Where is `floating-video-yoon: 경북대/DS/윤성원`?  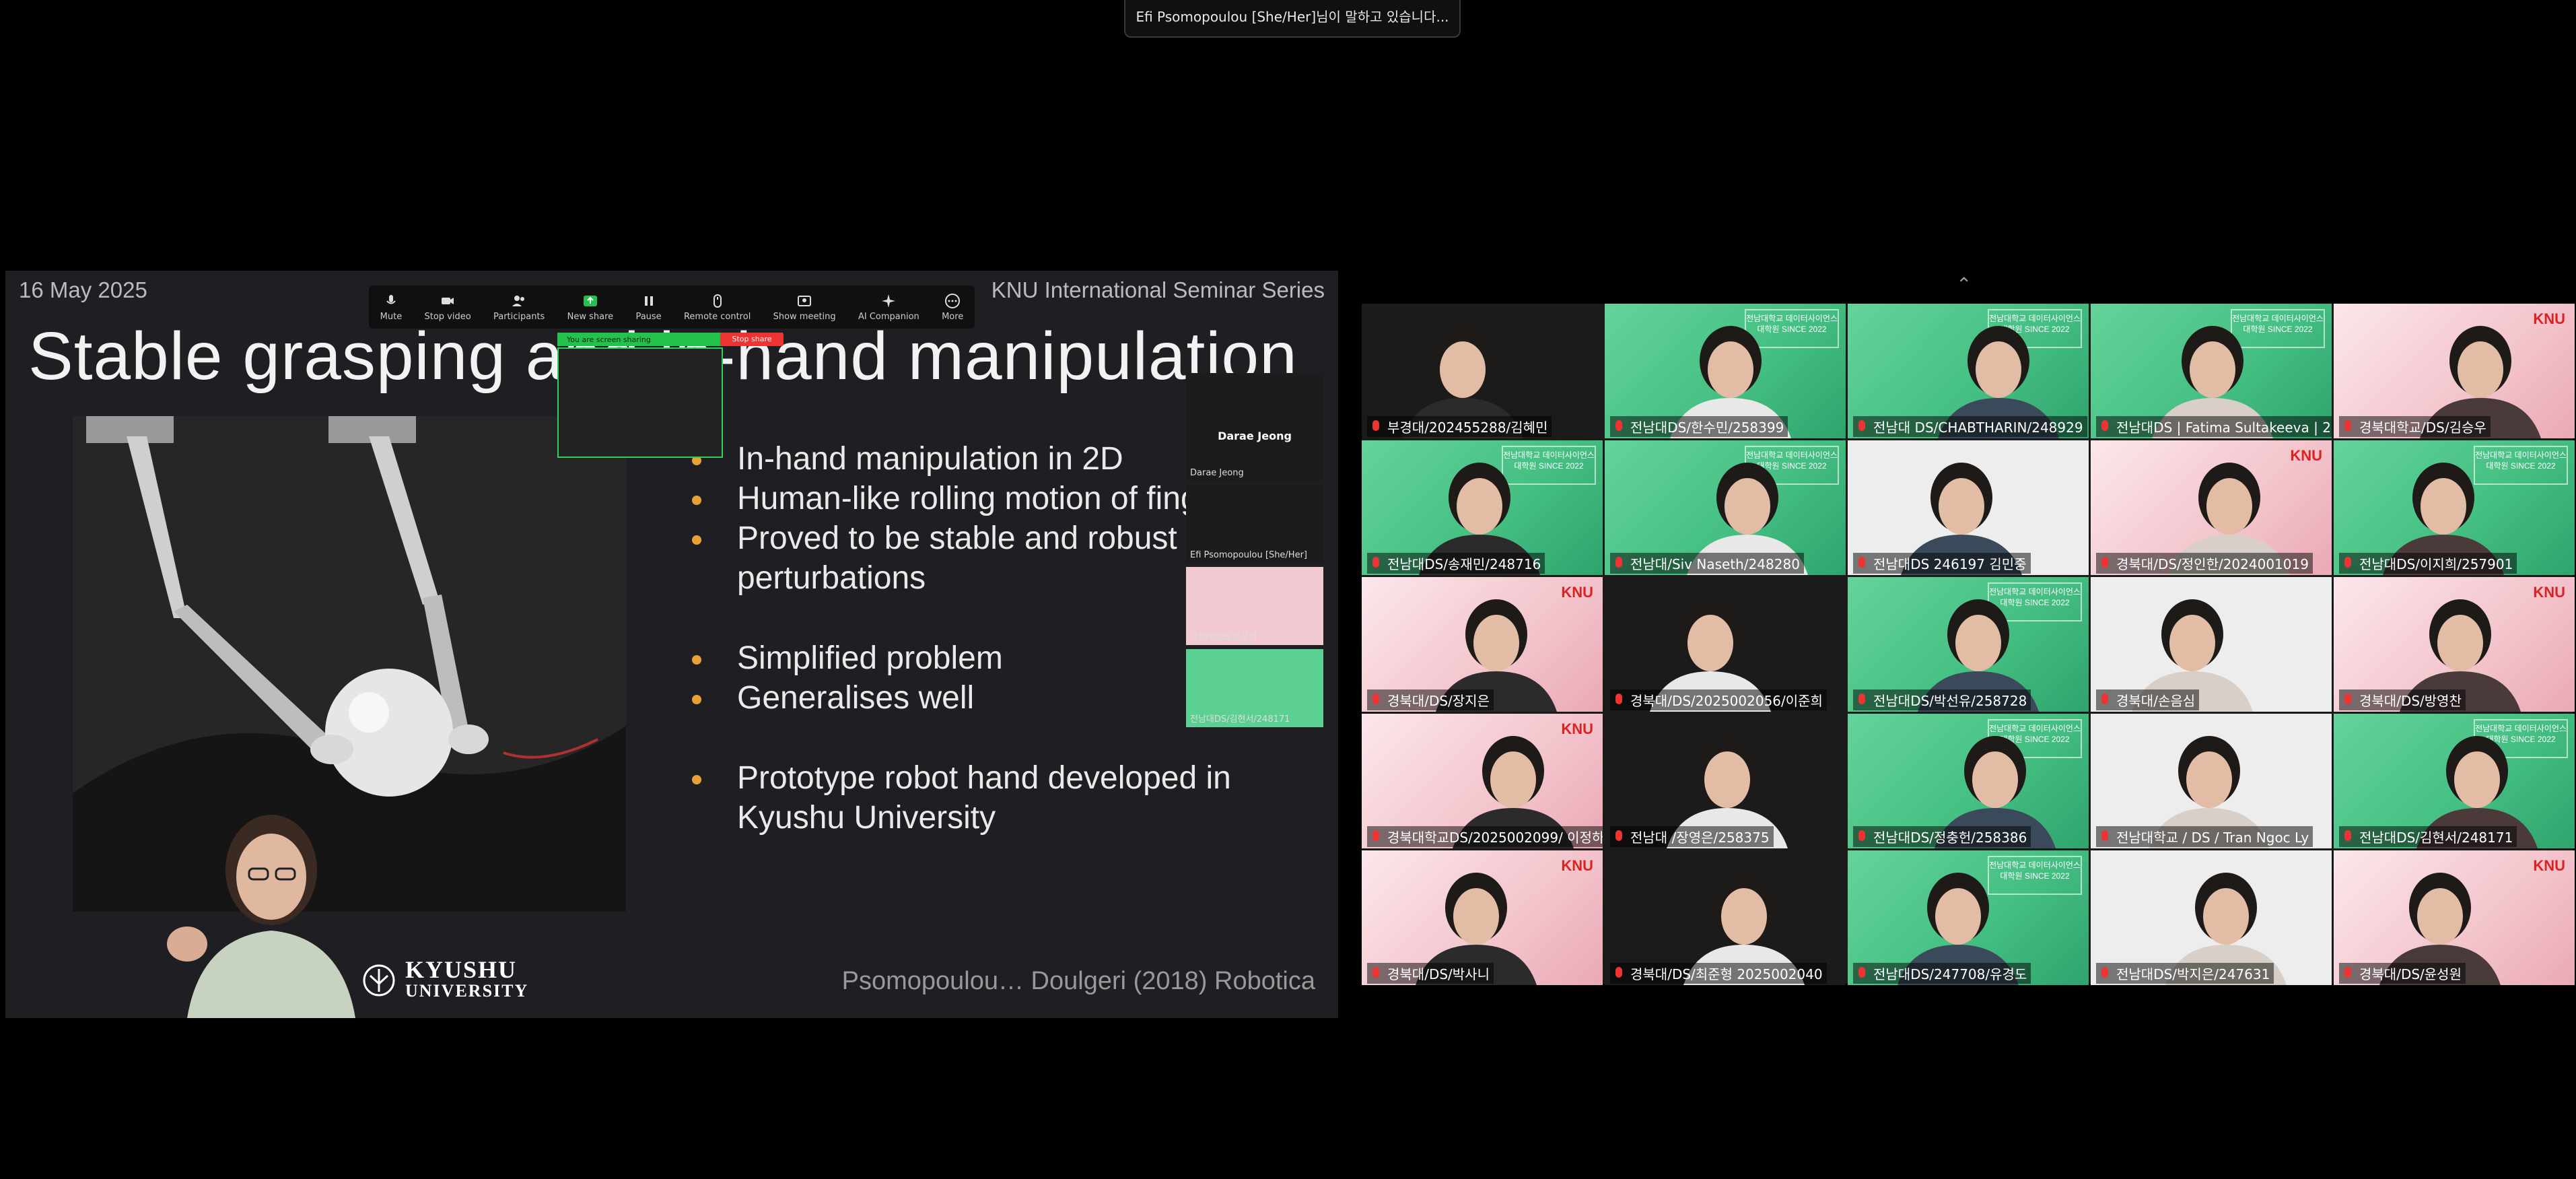 floating-video-yoon: 경북대/DS/윤성원 is located at coordinates (1254, 606).